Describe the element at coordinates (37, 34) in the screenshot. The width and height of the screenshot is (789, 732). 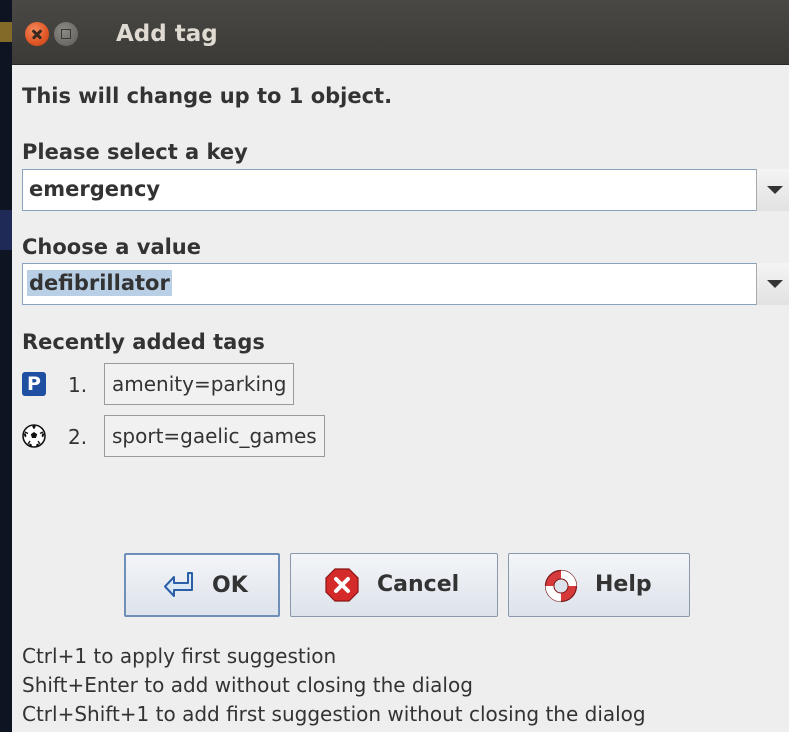
I see `close-window-button` at that location.